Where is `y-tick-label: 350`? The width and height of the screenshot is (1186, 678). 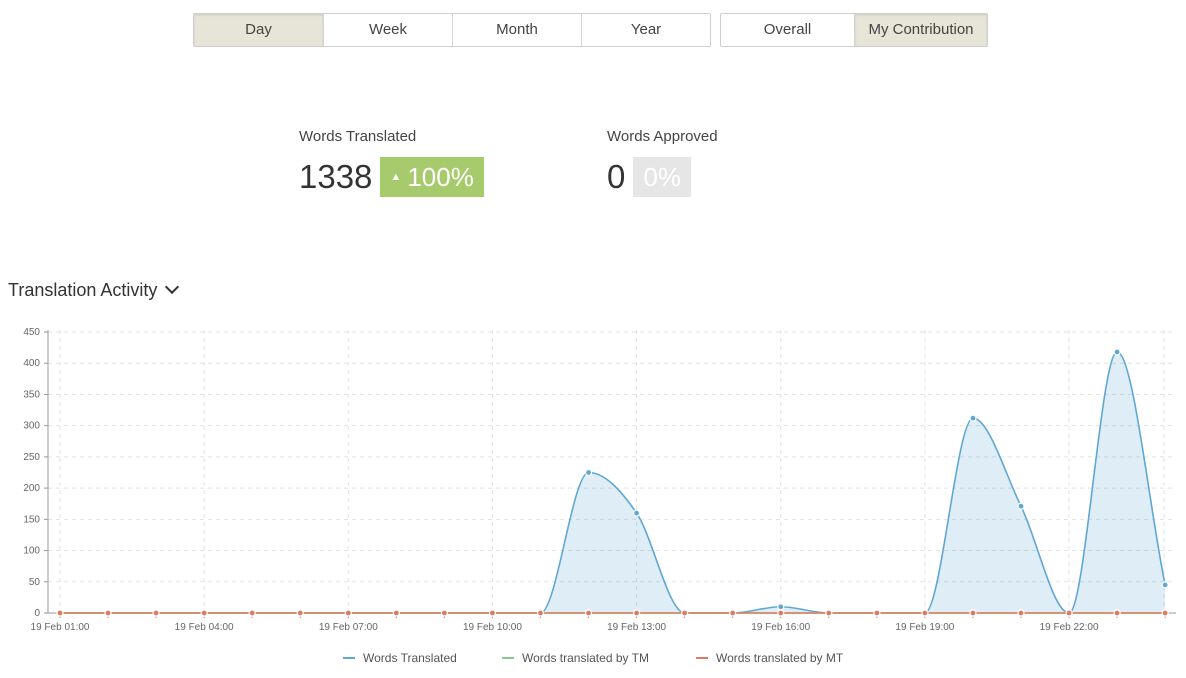
y-tick-label: 350 is located at coordinates (31, 394).